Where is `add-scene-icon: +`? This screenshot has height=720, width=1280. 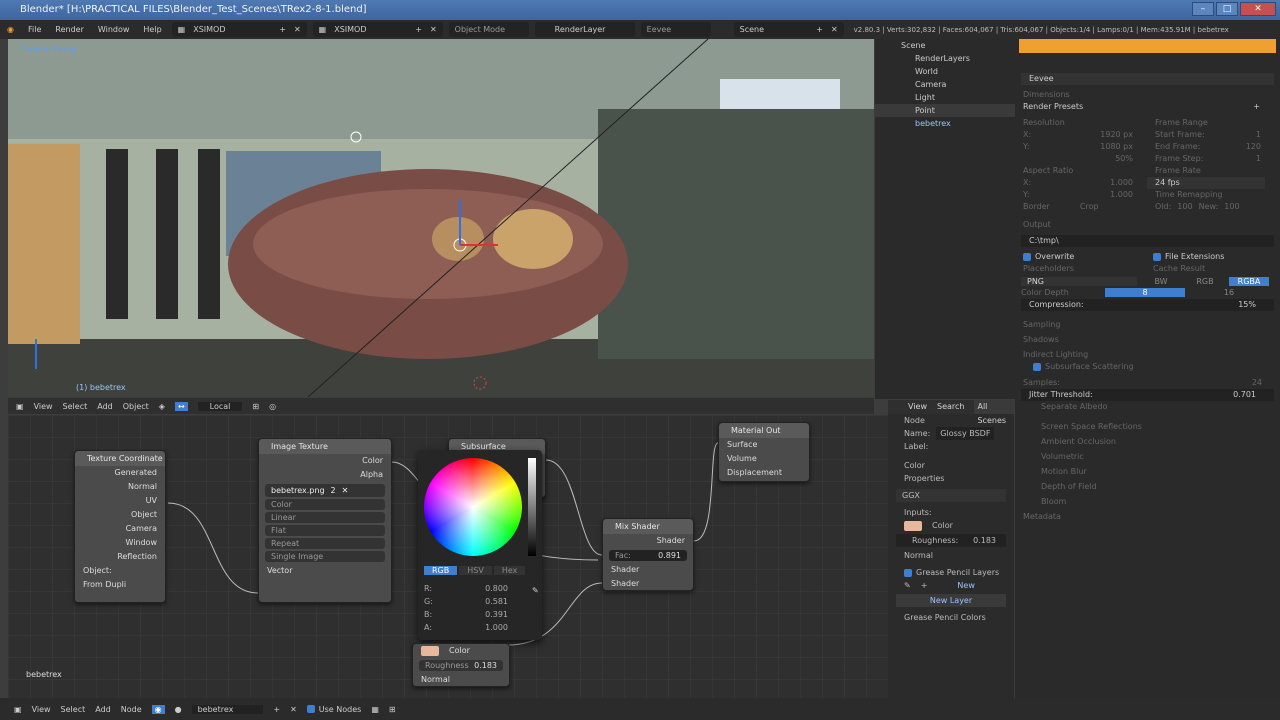
add-scene-icon: + is located at coordinates (819, 29).